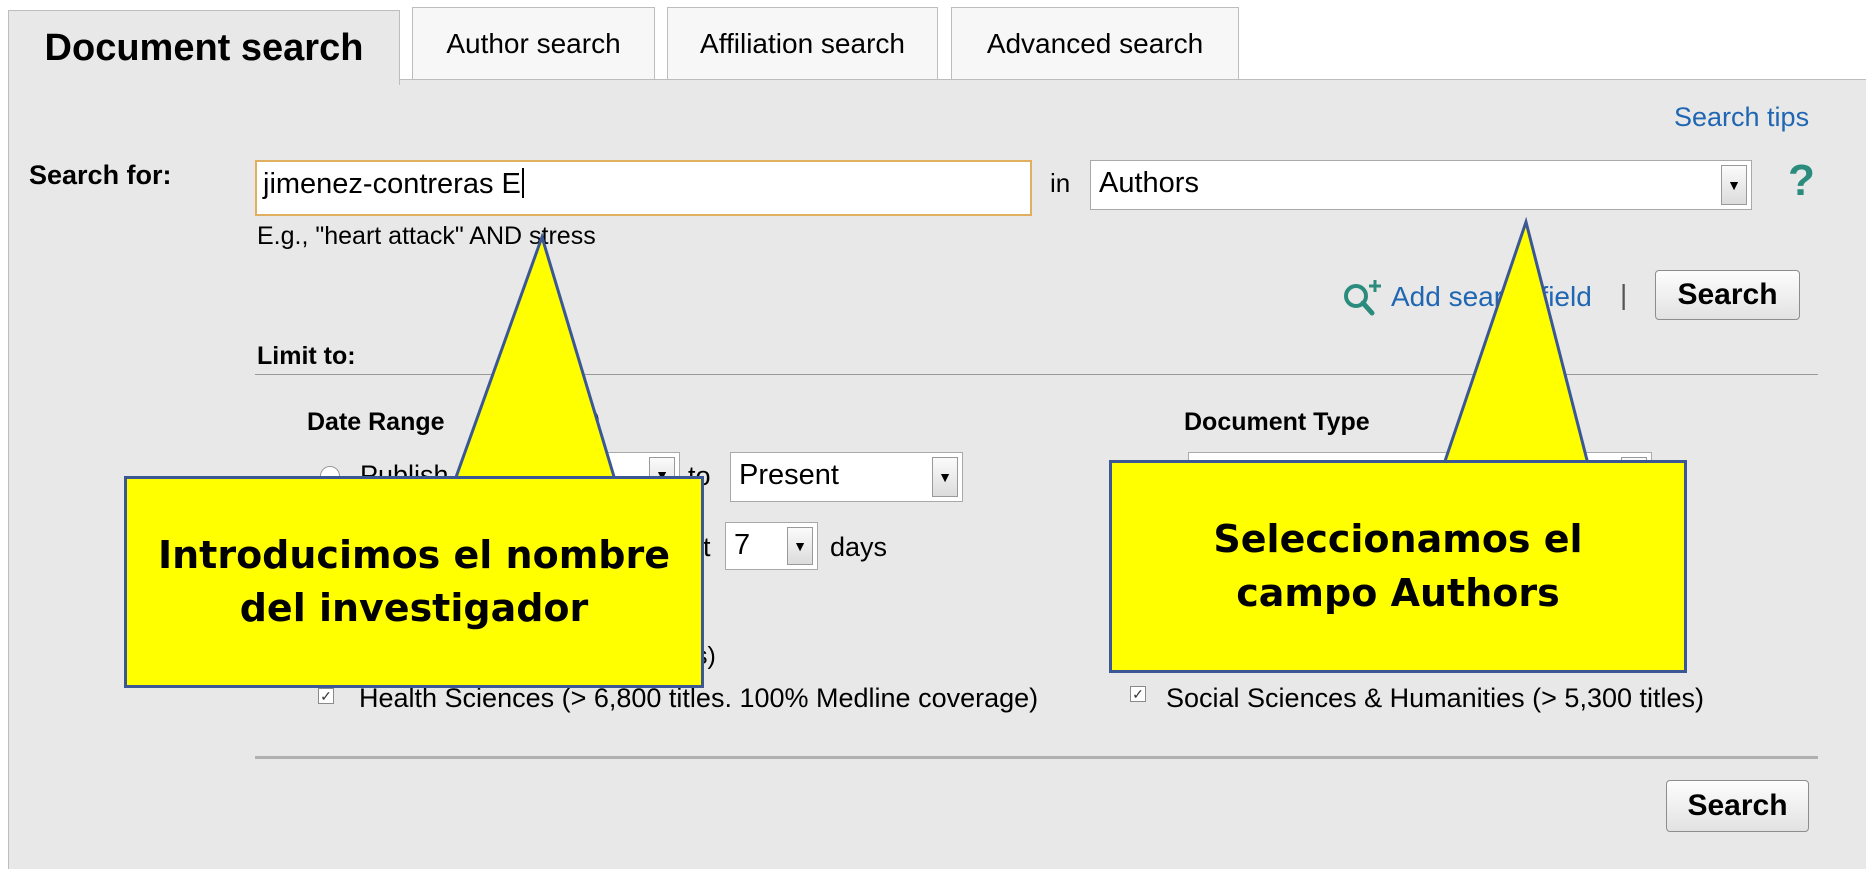 The image size is (1866, 869). I want to click on search-input: jimenez-contreras E, so click(643, 188).